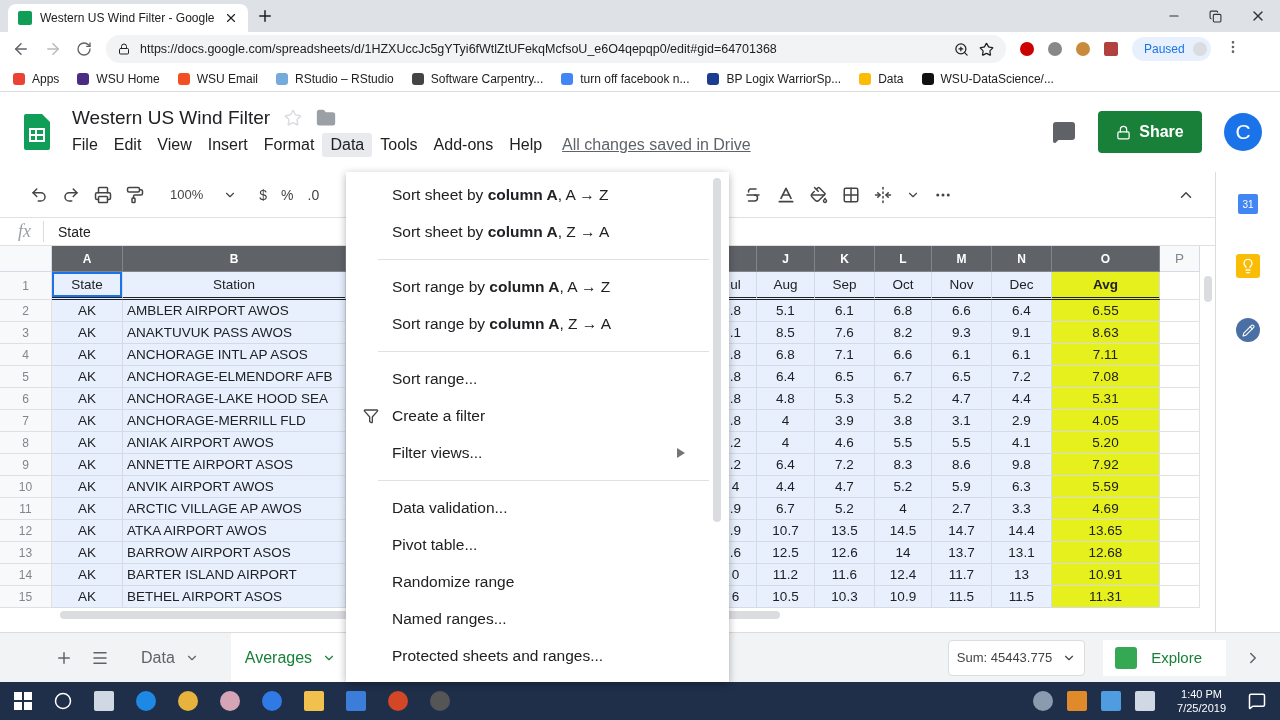  I want to click on menu-item: Tools, so click(399, 145).